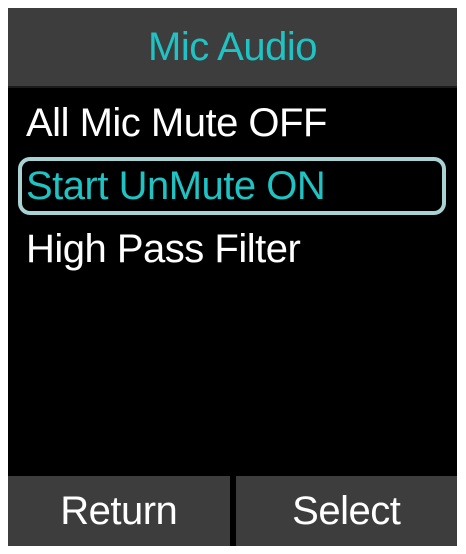 This screenshot has height=554, width=466. What do you see at coordinates (232, 123) in the screenshot?
I see `menu-item-all-mic-mute: All Mic Mute OFF` at bounding box center [232, 123].